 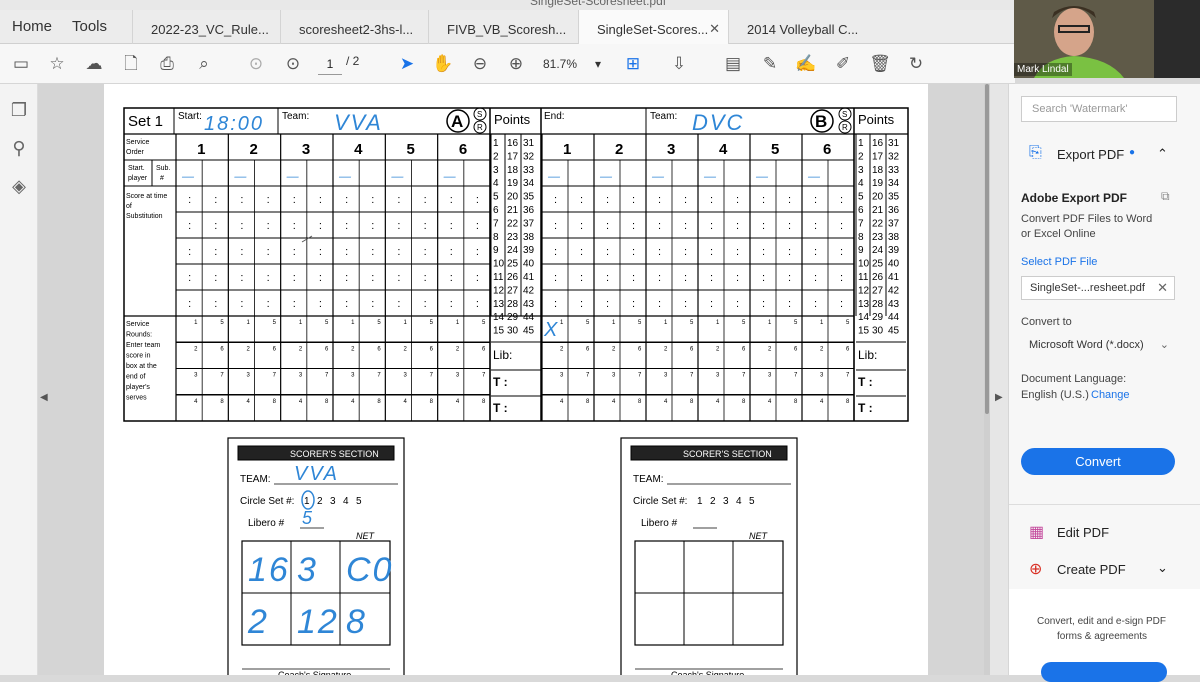 What do you see at coordinates (57, 64) in the screenshot?
I see `star-icon: ☆` at bounding box center [57, 64].